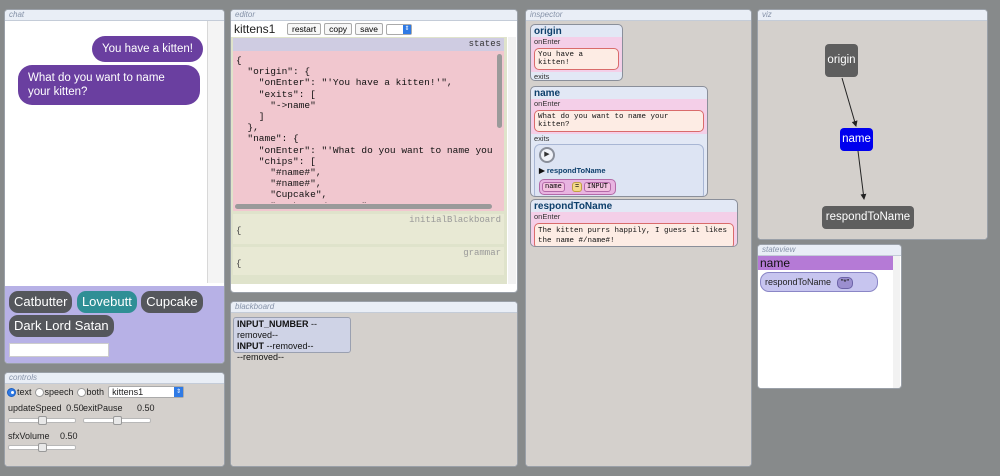 The image size is (1000, 476). I want to click on exit-pause-slider, so click(117, 420).